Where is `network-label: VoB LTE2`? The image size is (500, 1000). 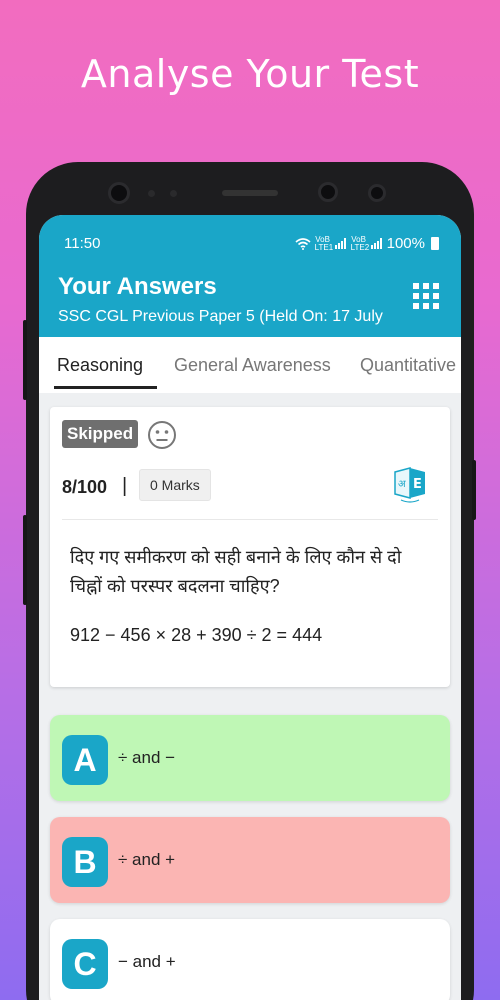
network-label: VoB LTE2 is located at coordinates (360, 243).